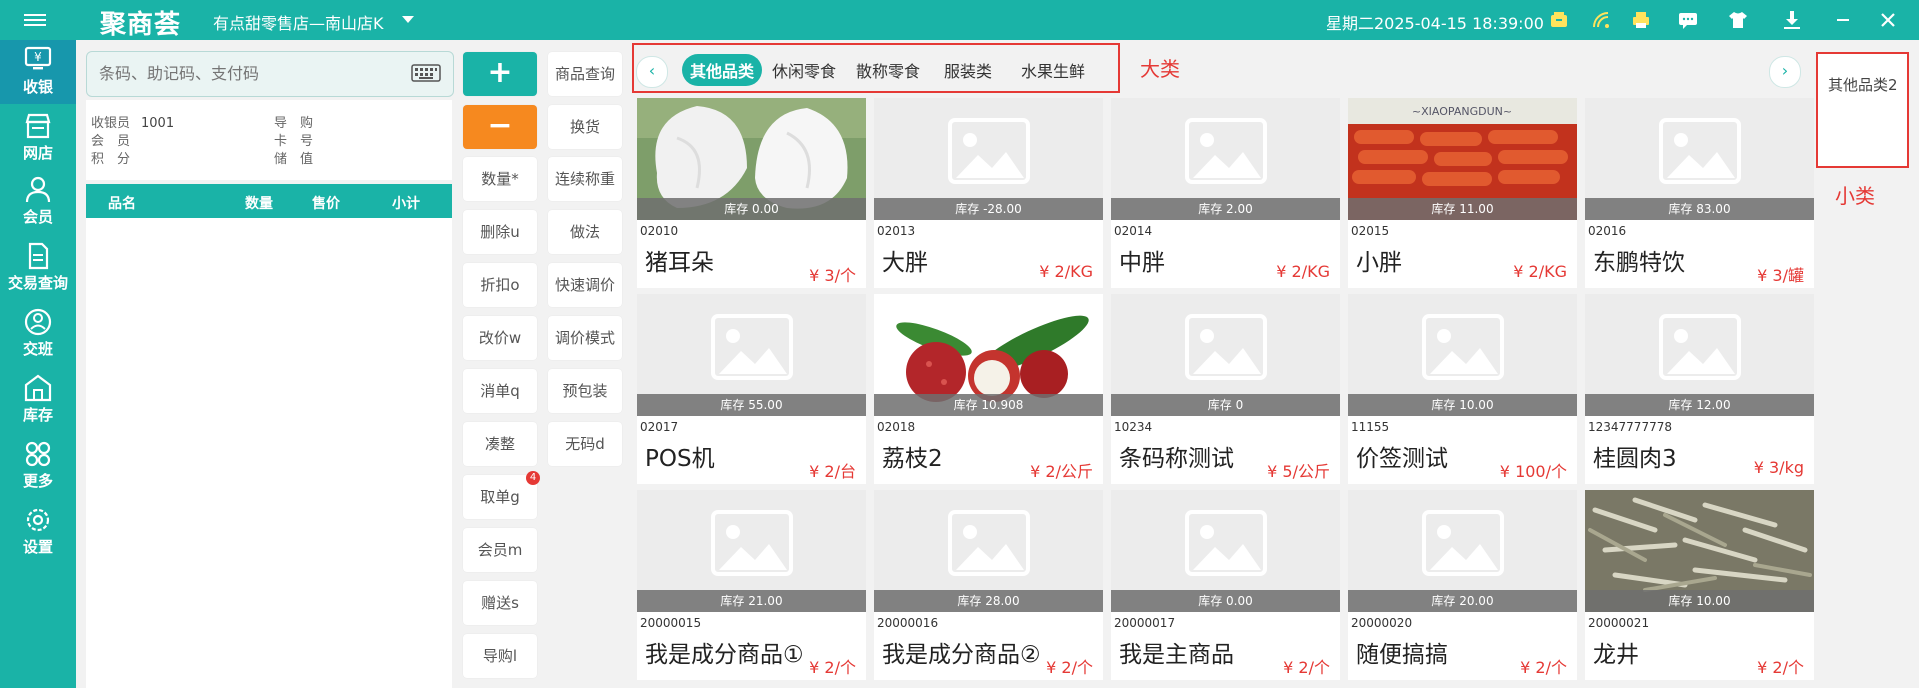 The height and width of the screenshot is (688, 1919). What do you see at coordinates (500, 603) in the screenshot?
I see `gift-button: 赠送s` at bounding box center [500, 603].